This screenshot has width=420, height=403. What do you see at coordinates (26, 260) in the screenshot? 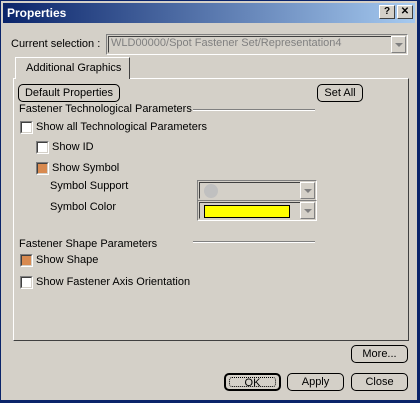
I see `show-shape-checkbox` at bounding box center [26, 260].